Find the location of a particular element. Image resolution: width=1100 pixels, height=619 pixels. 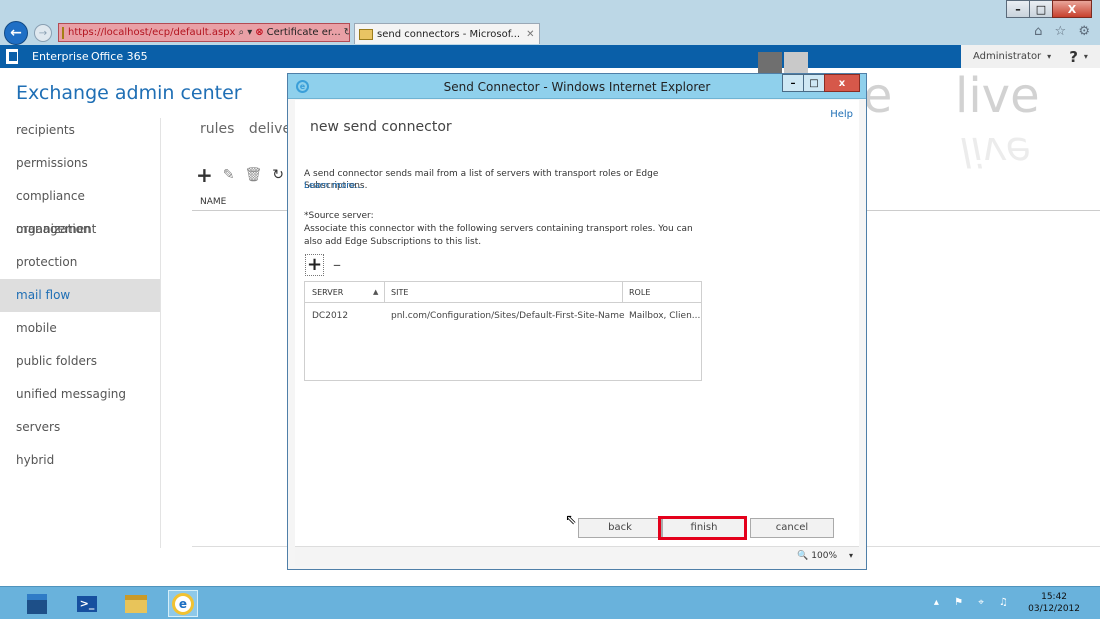

add-server-button: + is located at coordinates (314, 265).